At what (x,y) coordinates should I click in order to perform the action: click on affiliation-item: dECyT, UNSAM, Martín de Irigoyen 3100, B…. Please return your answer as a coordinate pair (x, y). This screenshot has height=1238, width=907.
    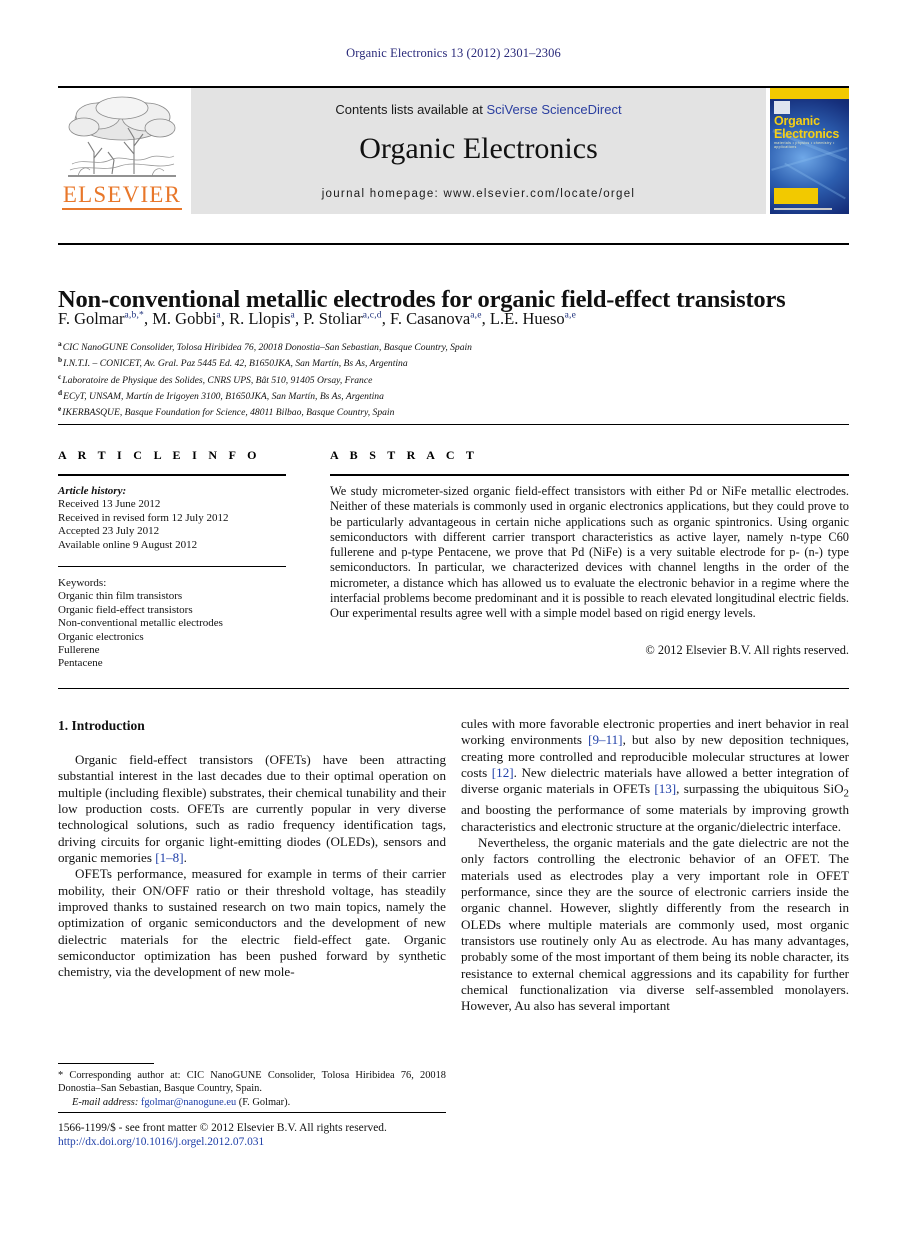
    Looking at the image, I should click on (221, 395).